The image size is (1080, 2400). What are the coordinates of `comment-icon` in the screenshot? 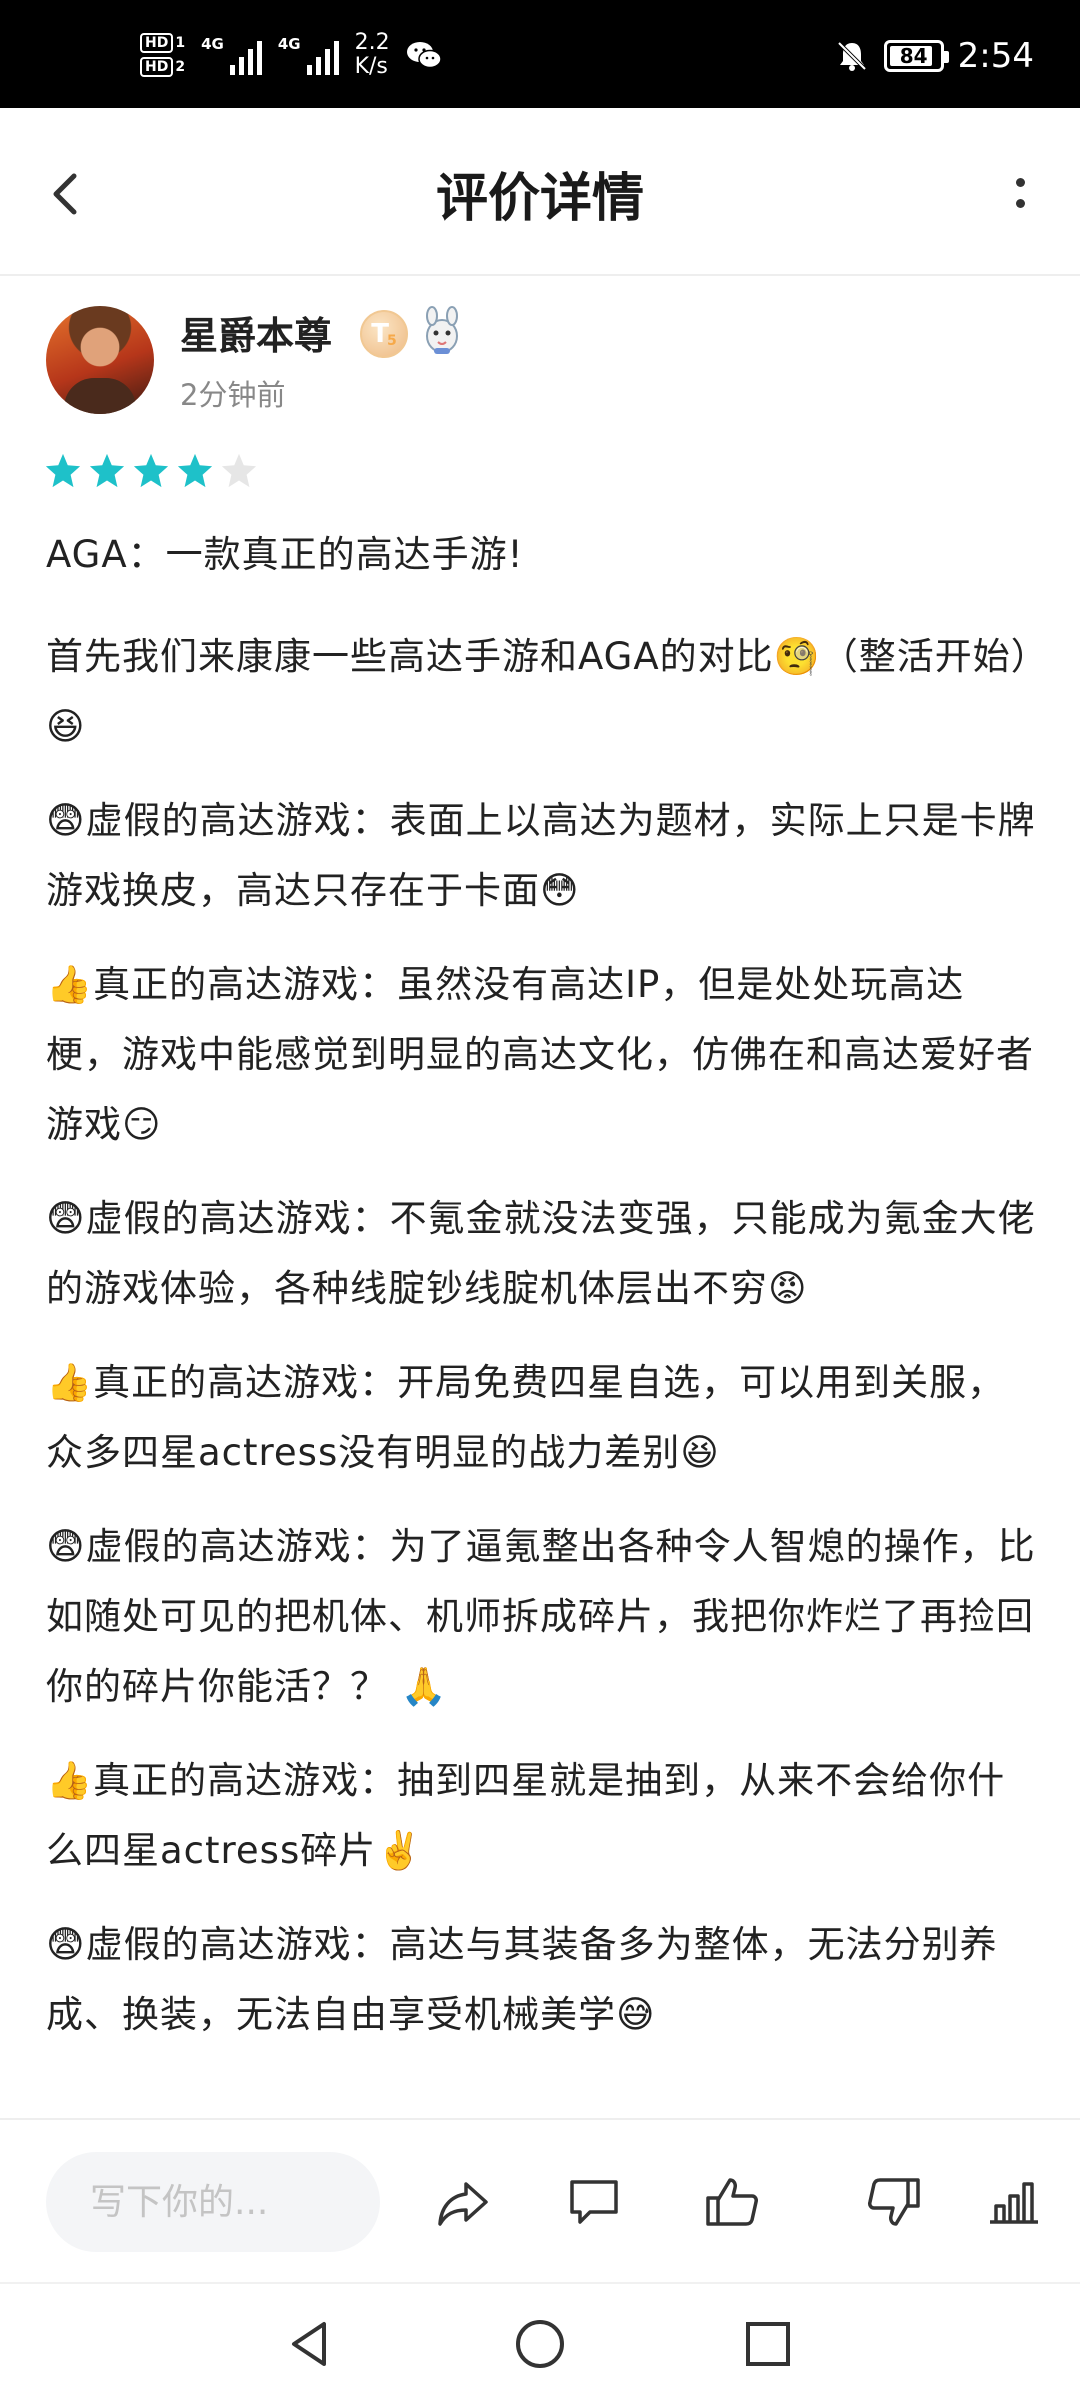 It's located at (594, 2202).